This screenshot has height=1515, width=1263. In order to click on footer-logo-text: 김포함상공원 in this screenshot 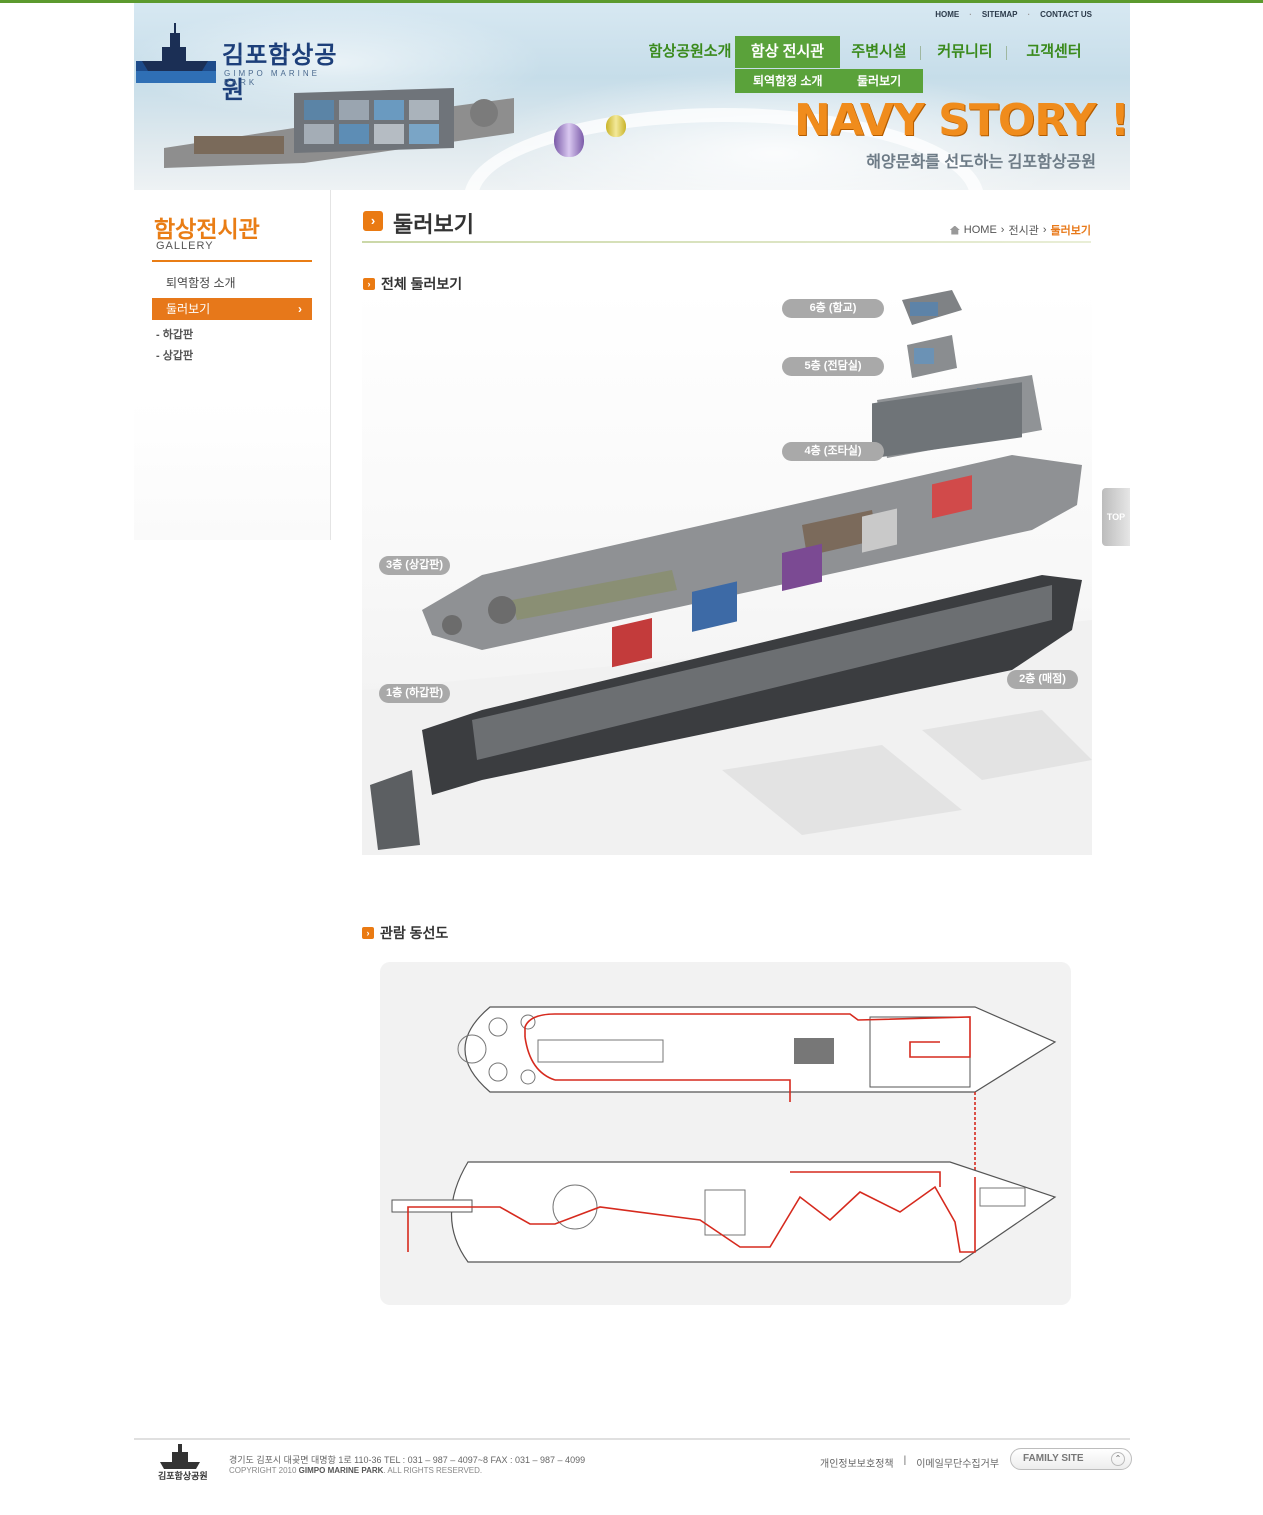, I will do `click(183, 1476)`.